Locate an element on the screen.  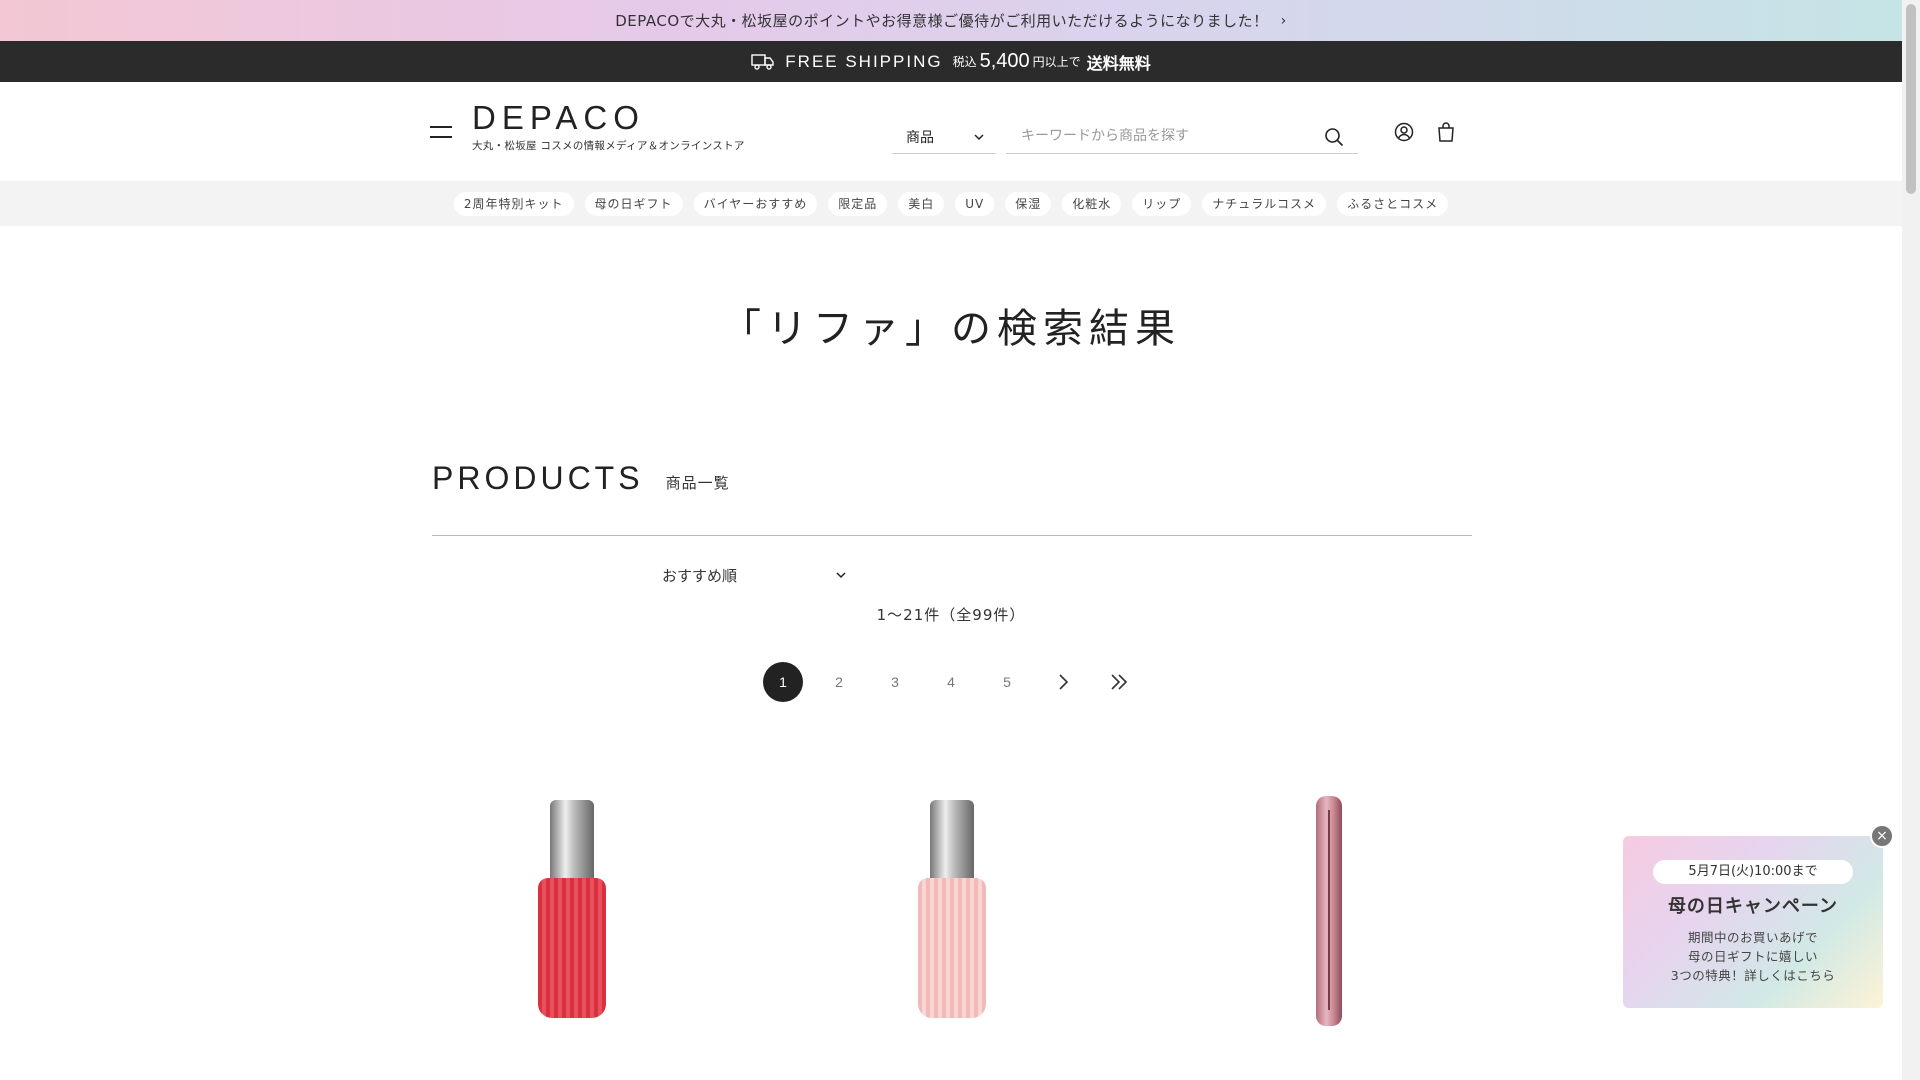
tag-anniversary-kit: 2周年特別キット is located at coordinates (513, 203).